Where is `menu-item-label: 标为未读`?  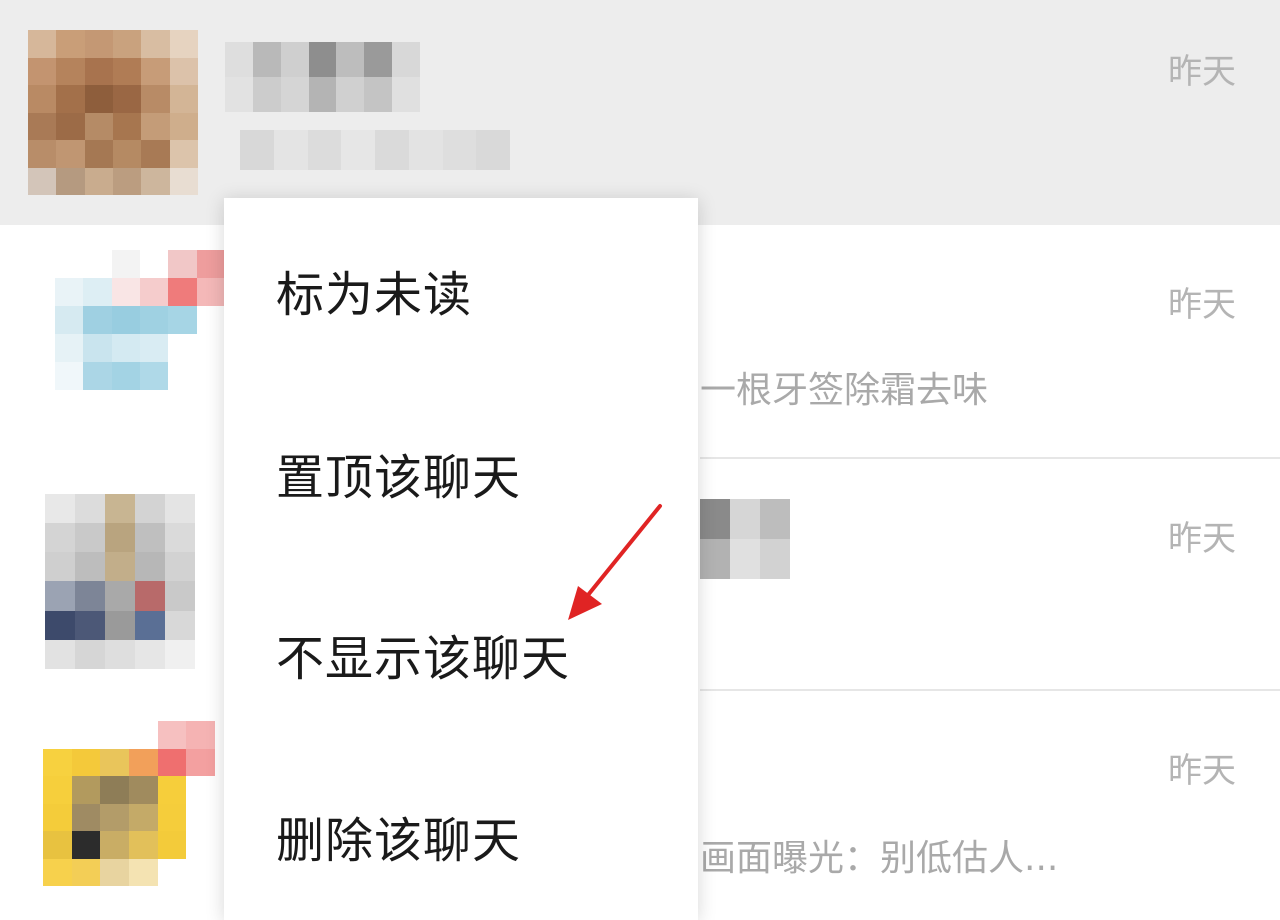 menu-item-label: 标为未读 is located at coordinates (374, 295).